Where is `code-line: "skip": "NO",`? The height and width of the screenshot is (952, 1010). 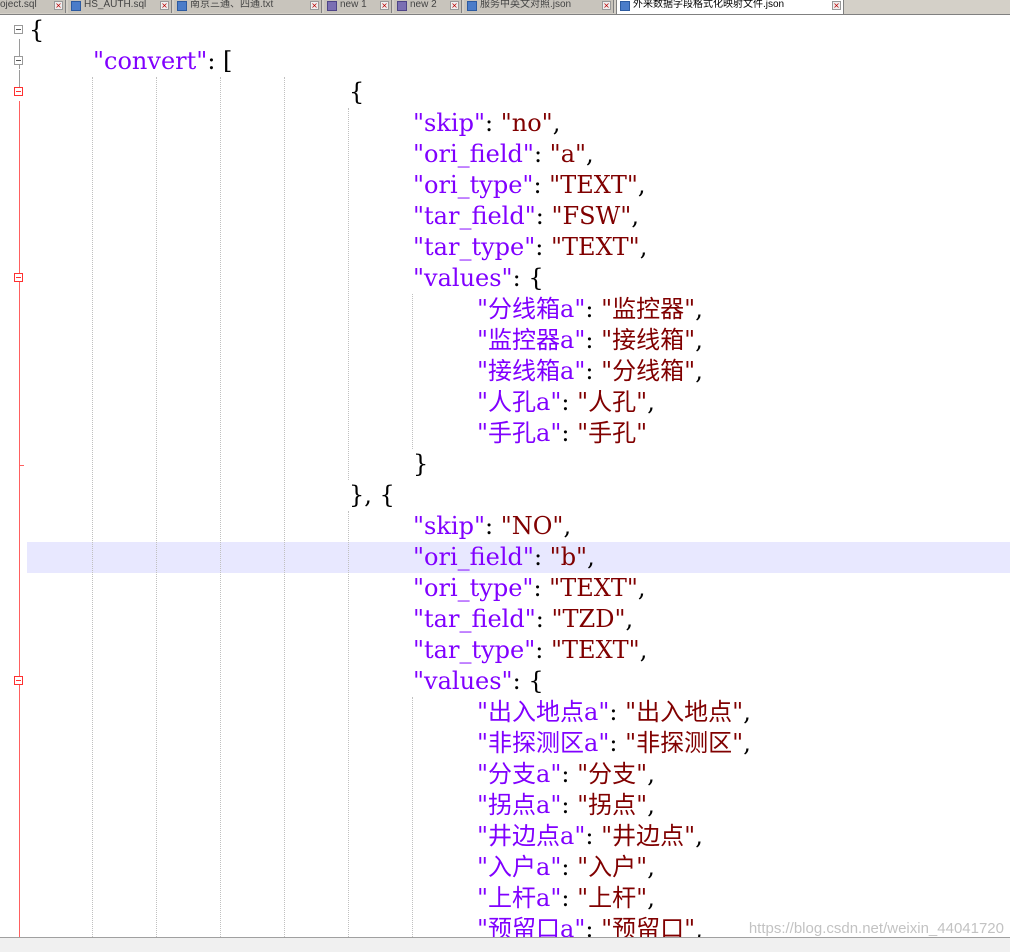
code-line: "skip": "NO", is located at coordinates (492, 526).